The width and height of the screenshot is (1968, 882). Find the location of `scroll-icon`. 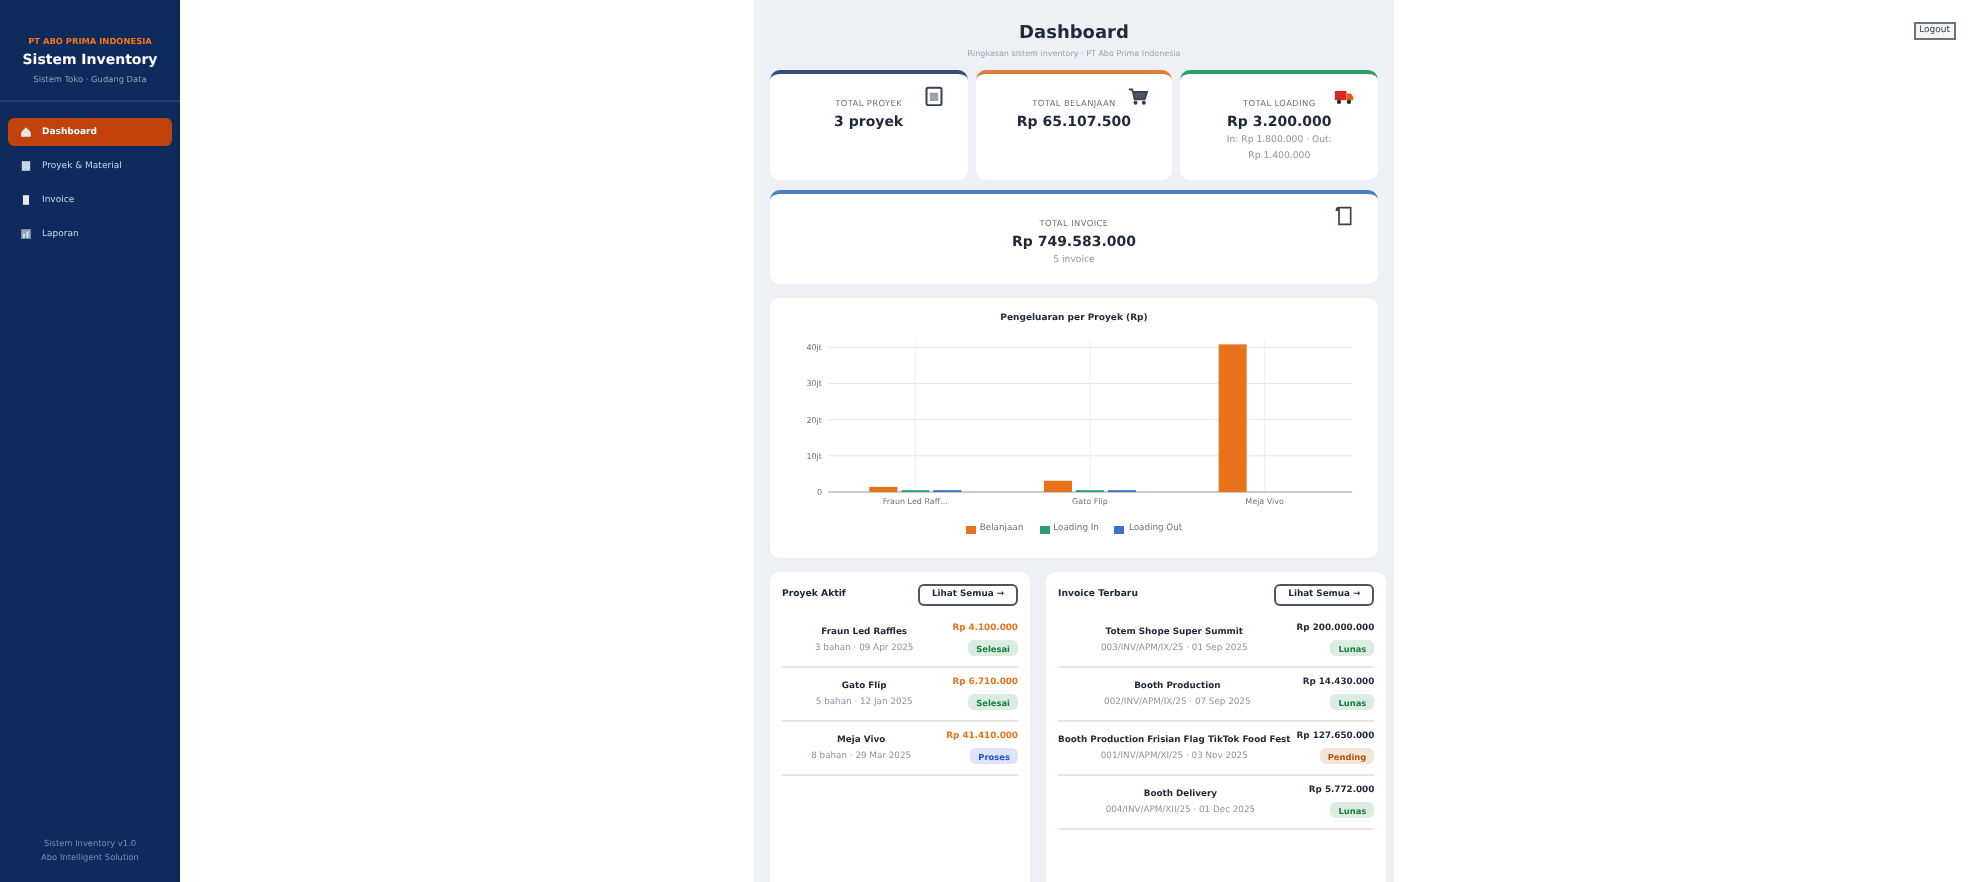

scroll-icon is located at coordinates (1343, 216).